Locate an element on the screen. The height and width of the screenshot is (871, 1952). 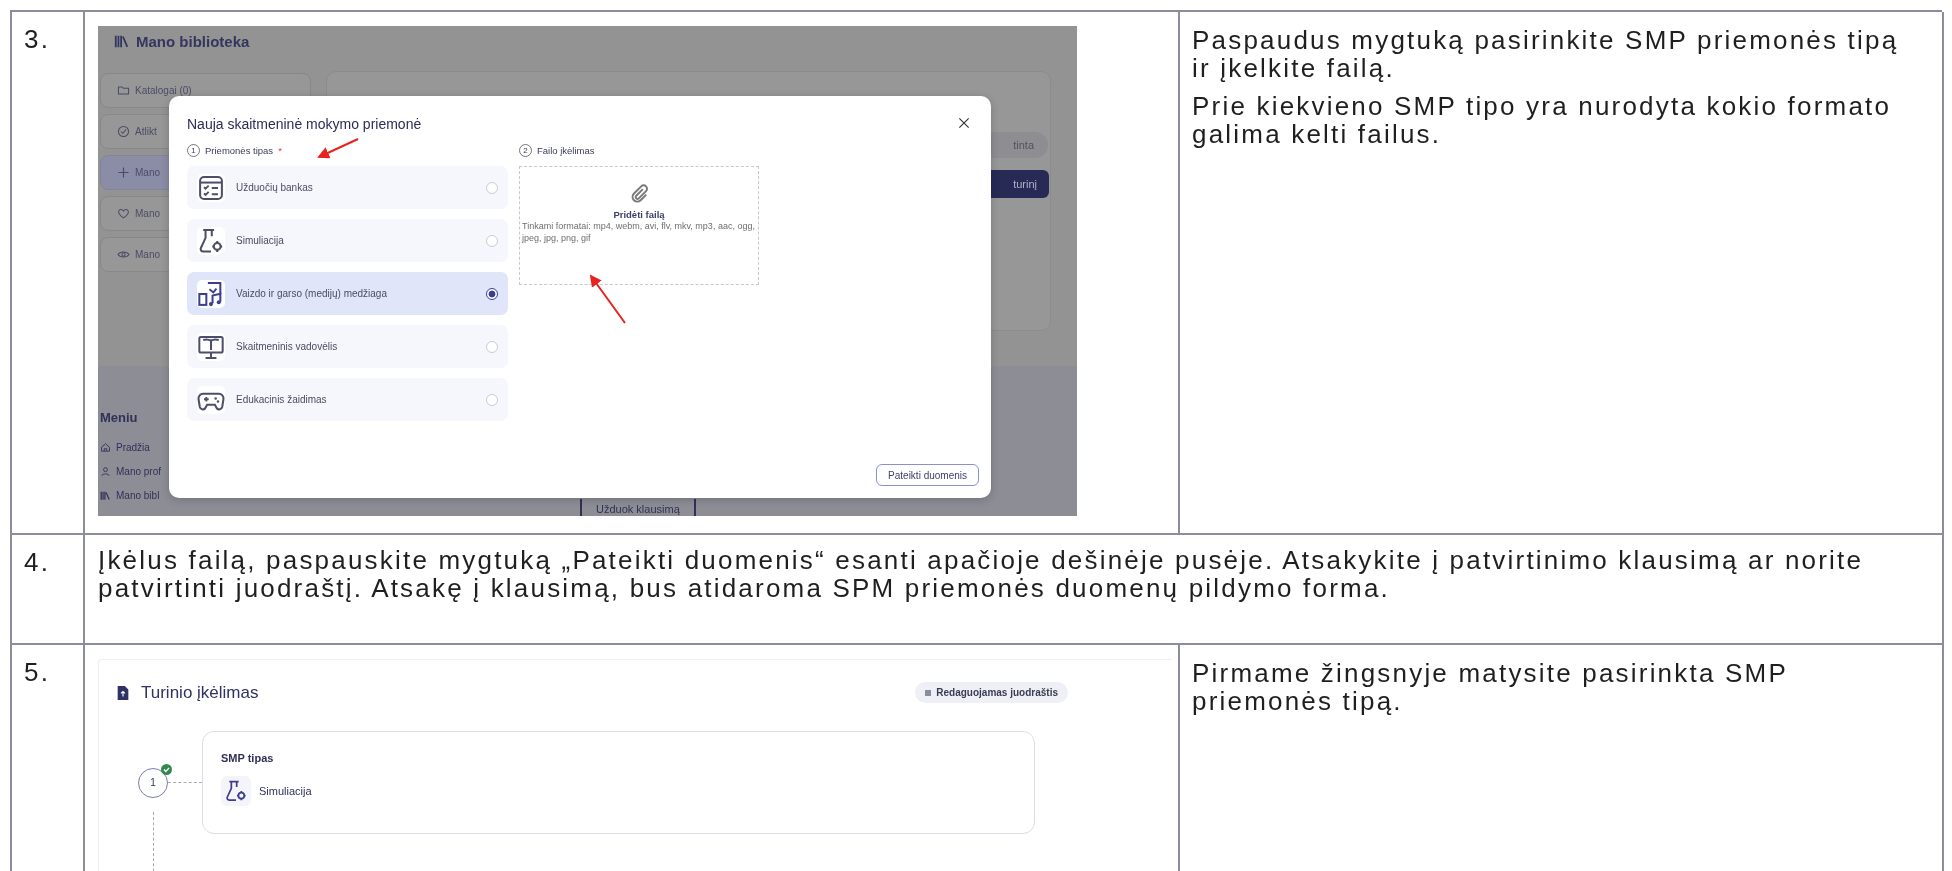
menu-item: Mano prof is located at coordinates (131, 471).